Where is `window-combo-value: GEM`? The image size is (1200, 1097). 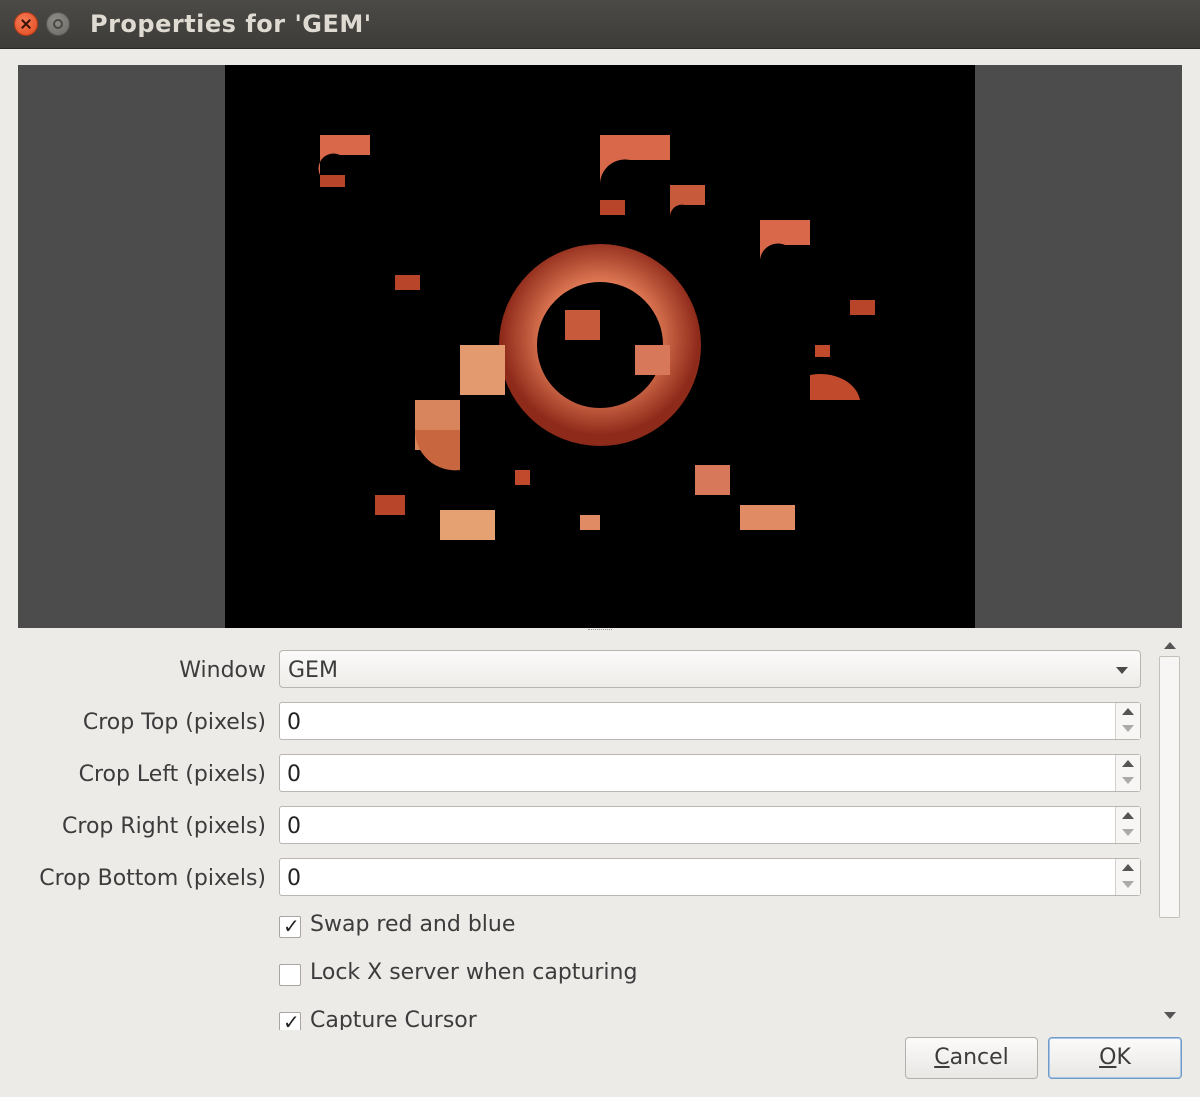 window-combo-value: GEM is located at coordinates (313, 670).